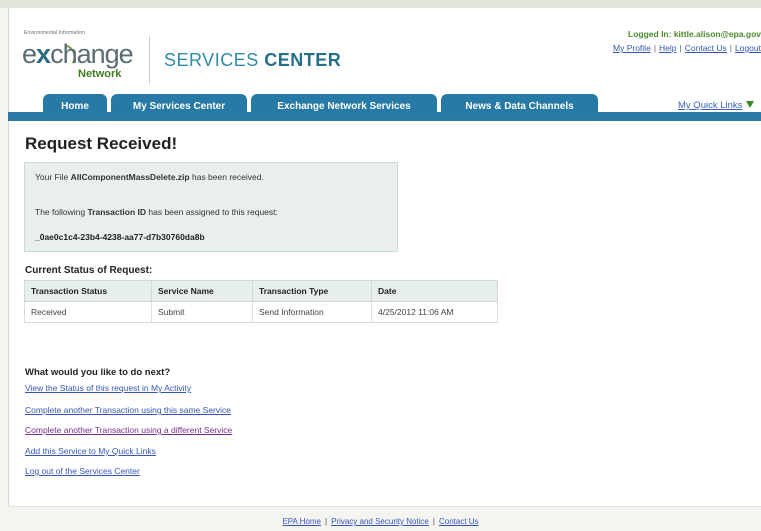 The height and width of the screenshot is (531, 761). I want to click on title-center: CENTER, so click(303, 60).